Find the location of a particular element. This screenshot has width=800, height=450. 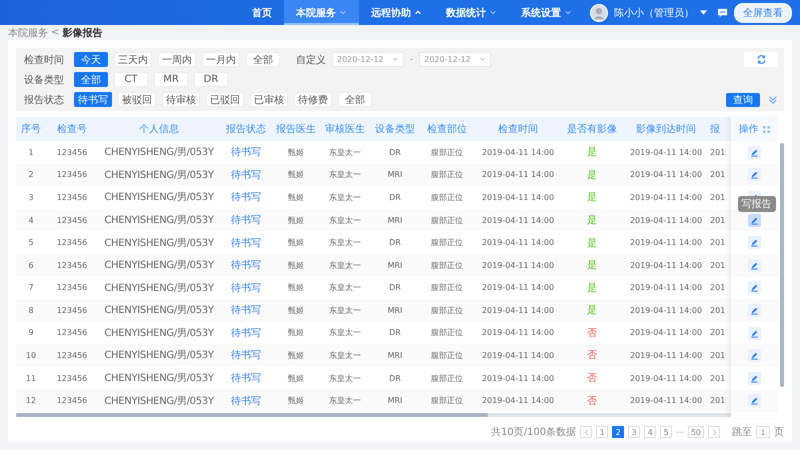

page-ellipsis: ··· is located at coordinates (680, 432).